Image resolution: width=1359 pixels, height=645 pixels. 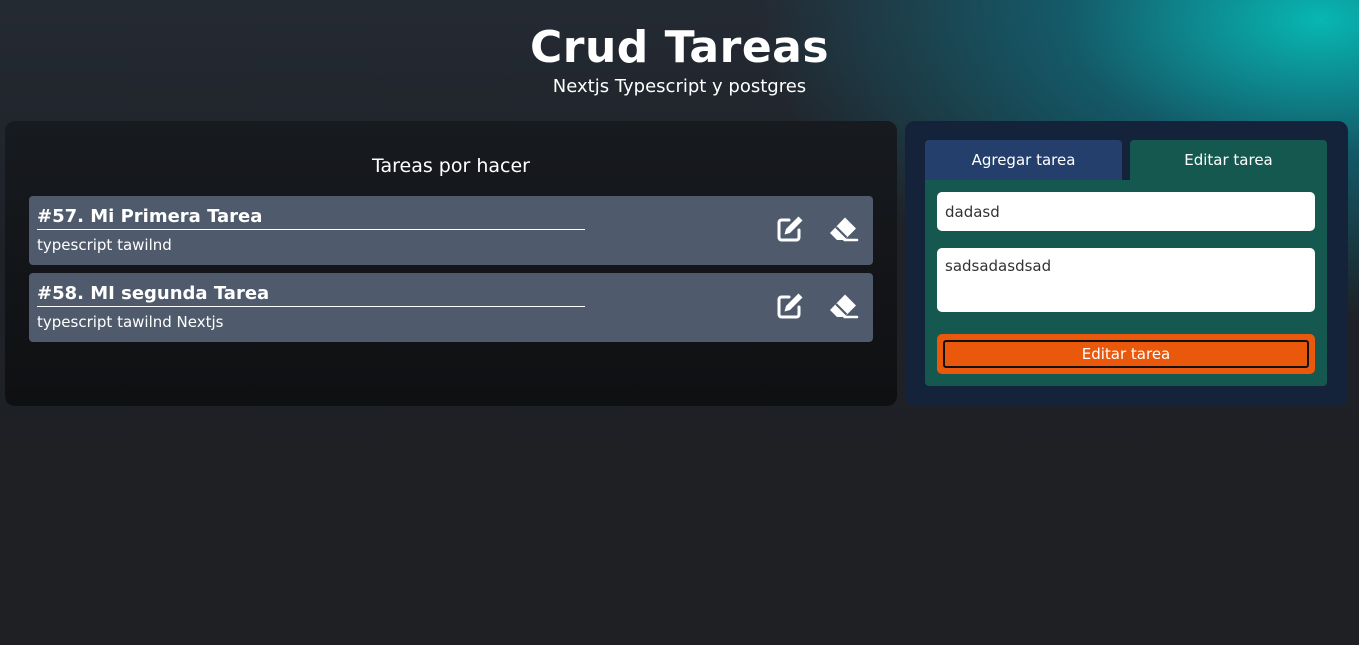 I want to click on tab-add-task: Agregar tarea, so click(x=1023, y=160).